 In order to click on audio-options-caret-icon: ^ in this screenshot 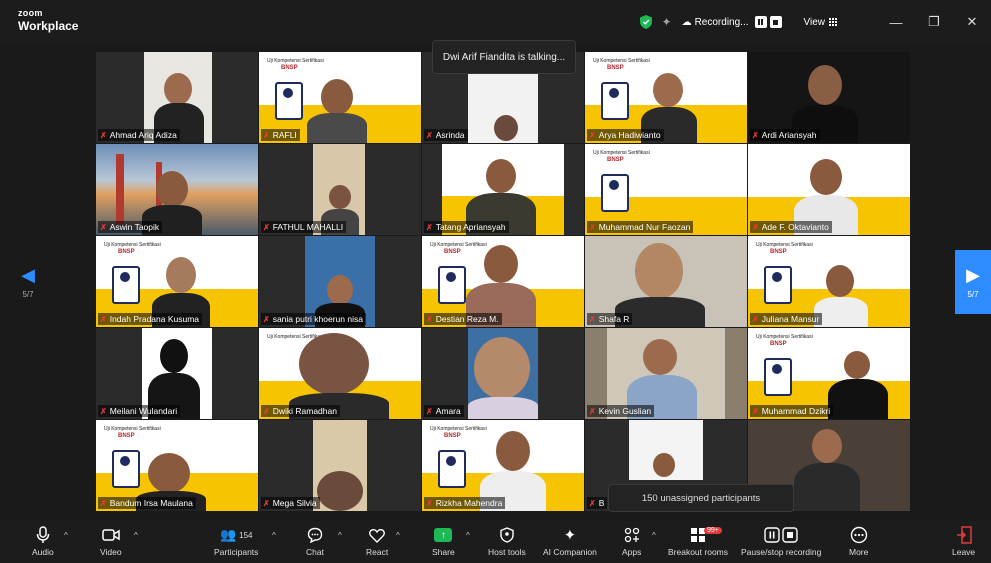, I will do `click(66, 535)`.